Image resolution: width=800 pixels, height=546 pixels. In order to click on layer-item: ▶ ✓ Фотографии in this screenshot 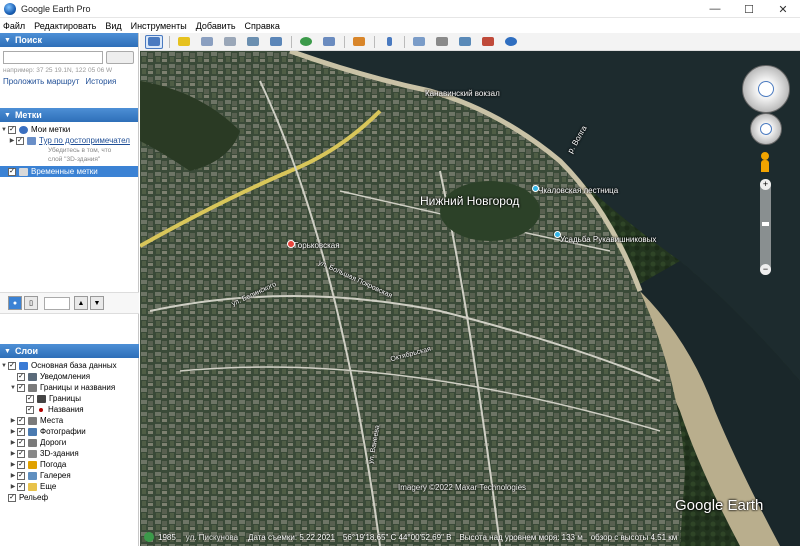, I will do `click(69, 431)`.